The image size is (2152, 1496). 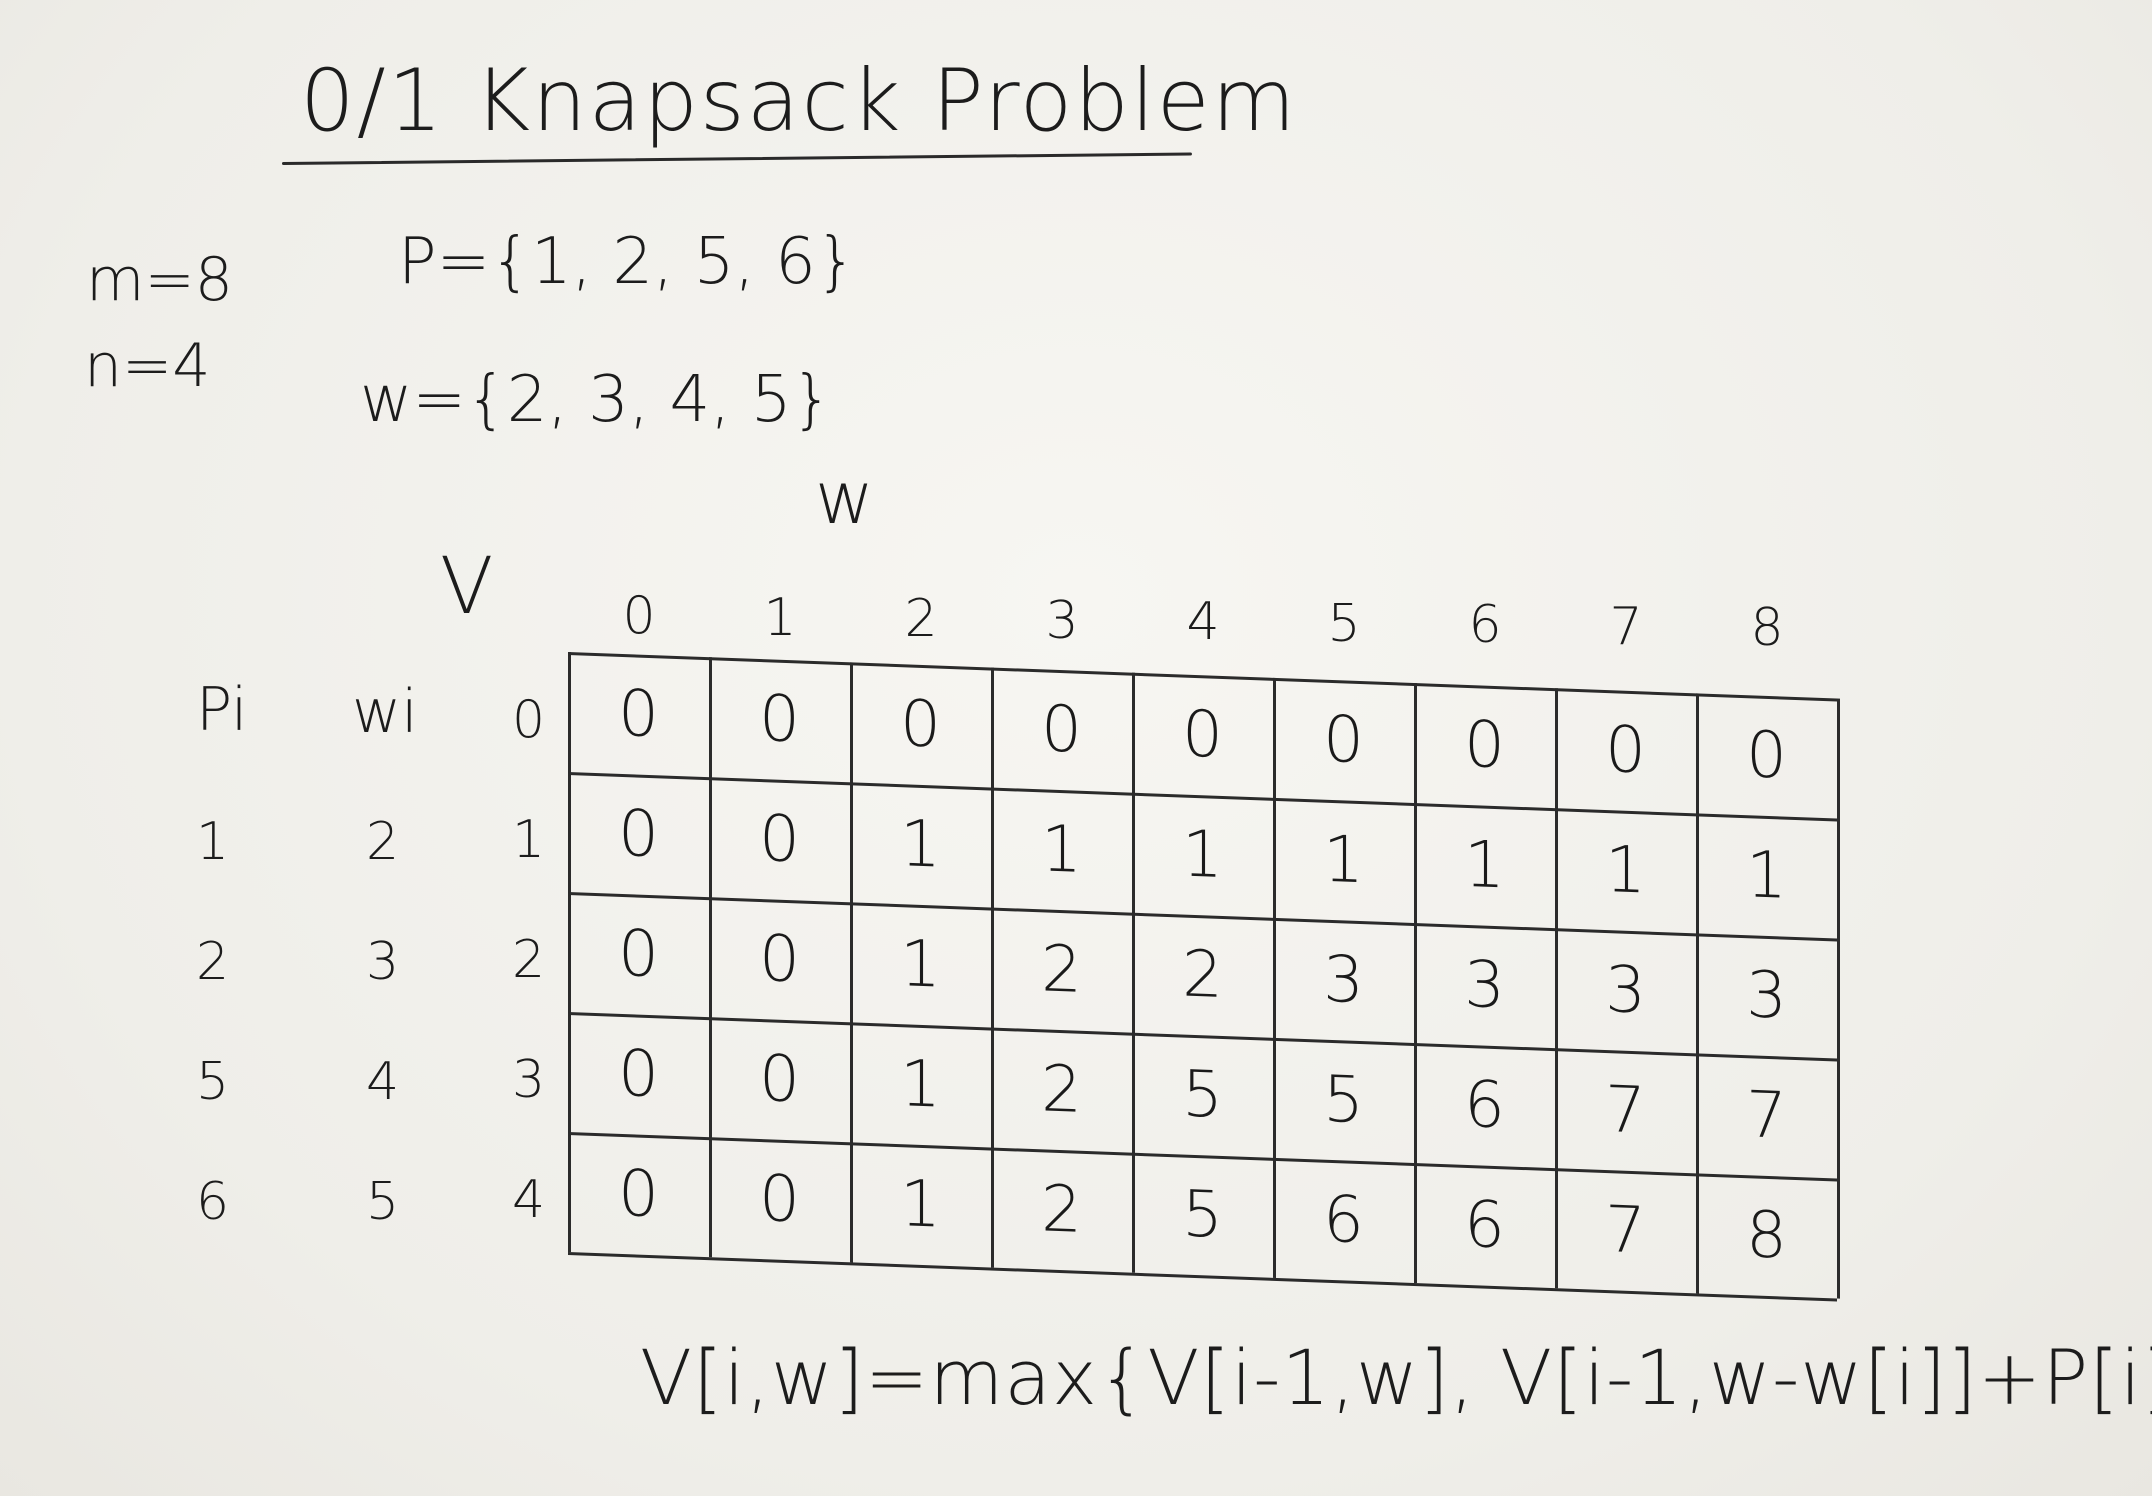 I want to click on table-cell: 8, so click(x=1766, y=1236).